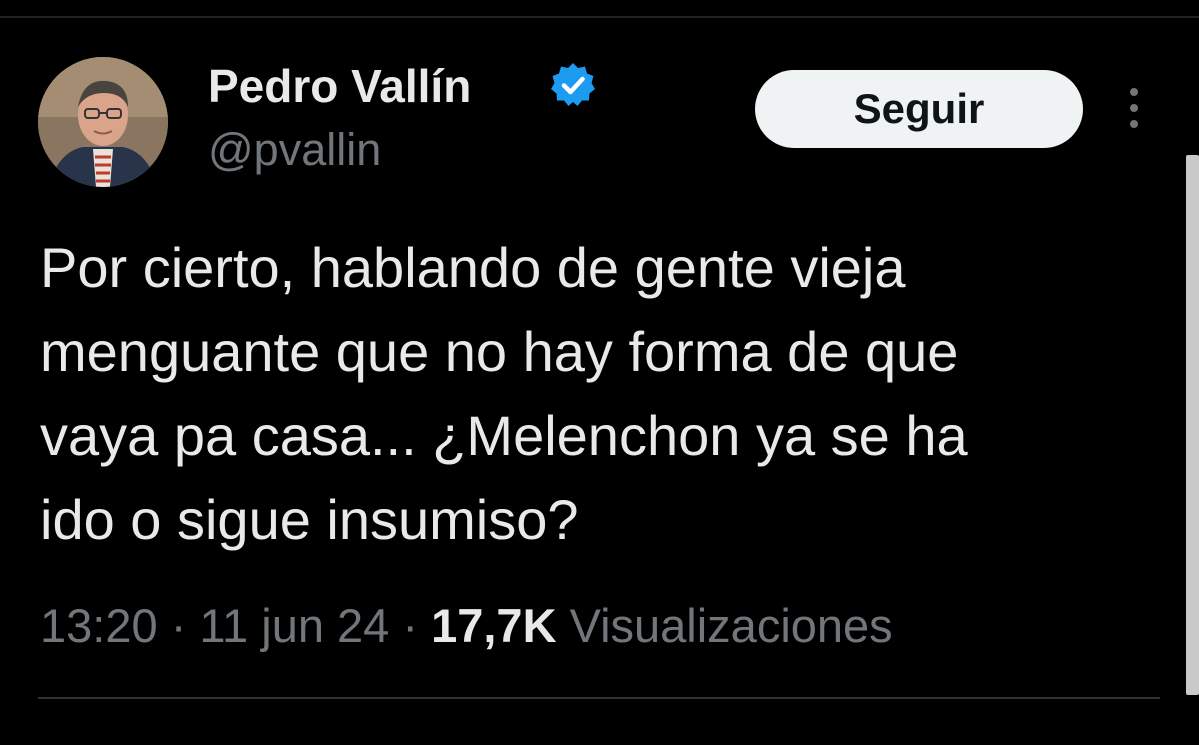  I want to click on tweet-text-line: Por cierto, hablando de gente vieja, so click(473, 267).